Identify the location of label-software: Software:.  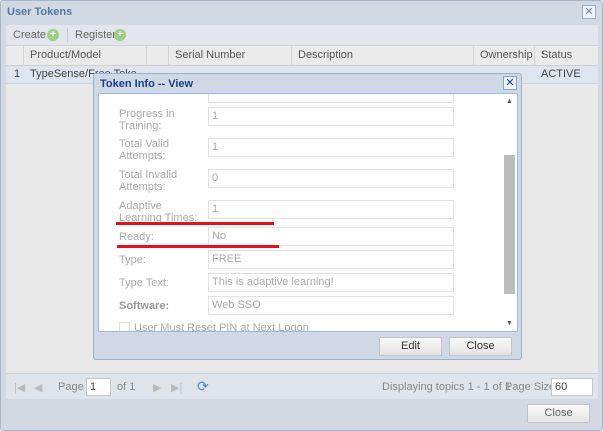
(144, 306).